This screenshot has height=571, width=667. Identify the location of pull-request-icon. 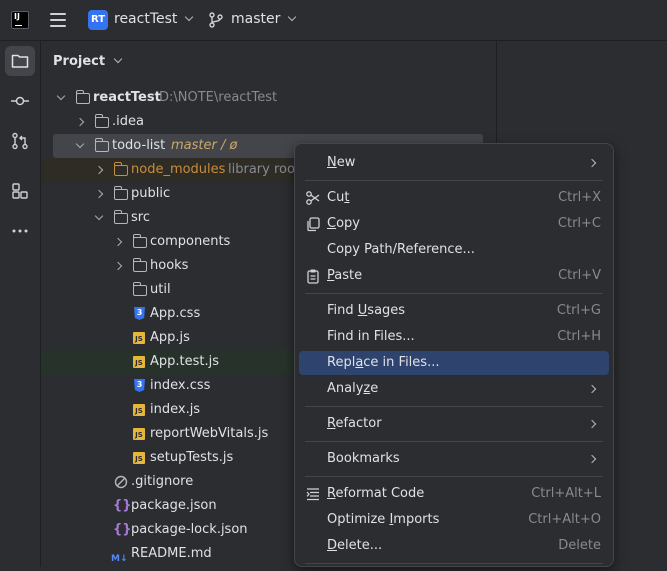
(20, 141).